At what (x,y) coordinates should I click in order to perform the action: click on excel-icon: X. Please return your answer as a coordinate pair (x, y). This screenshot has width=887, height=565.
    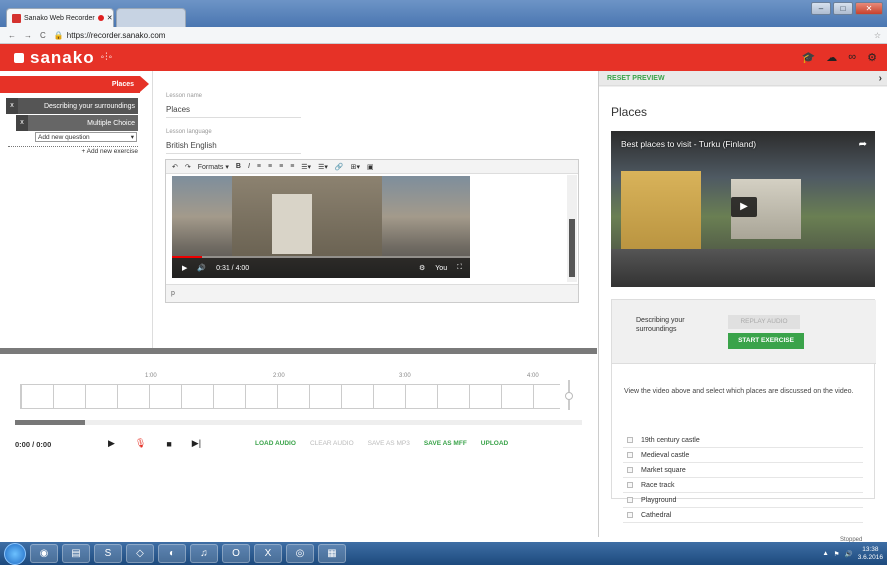
    Looking at the image, I should click on (268, 553).